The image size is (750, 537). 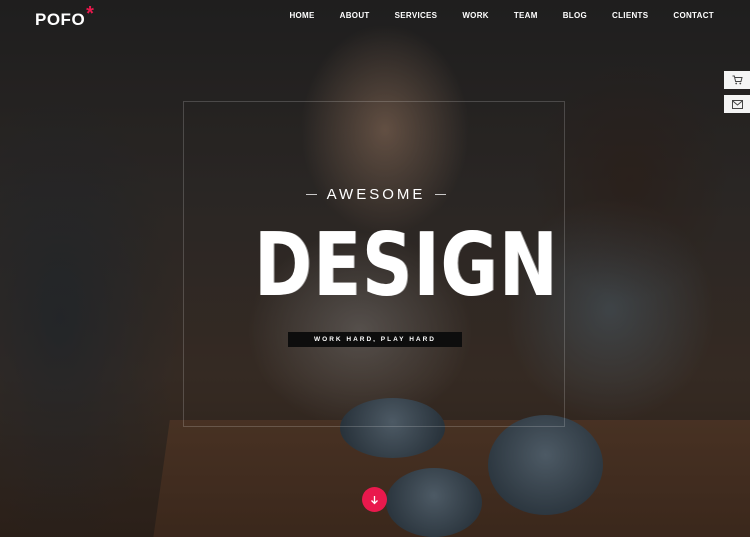 What do you see at coordinates (575, 15) in the screenshot?
I see `nav-item-blog: BLOG` at bounding box center [575, 15].